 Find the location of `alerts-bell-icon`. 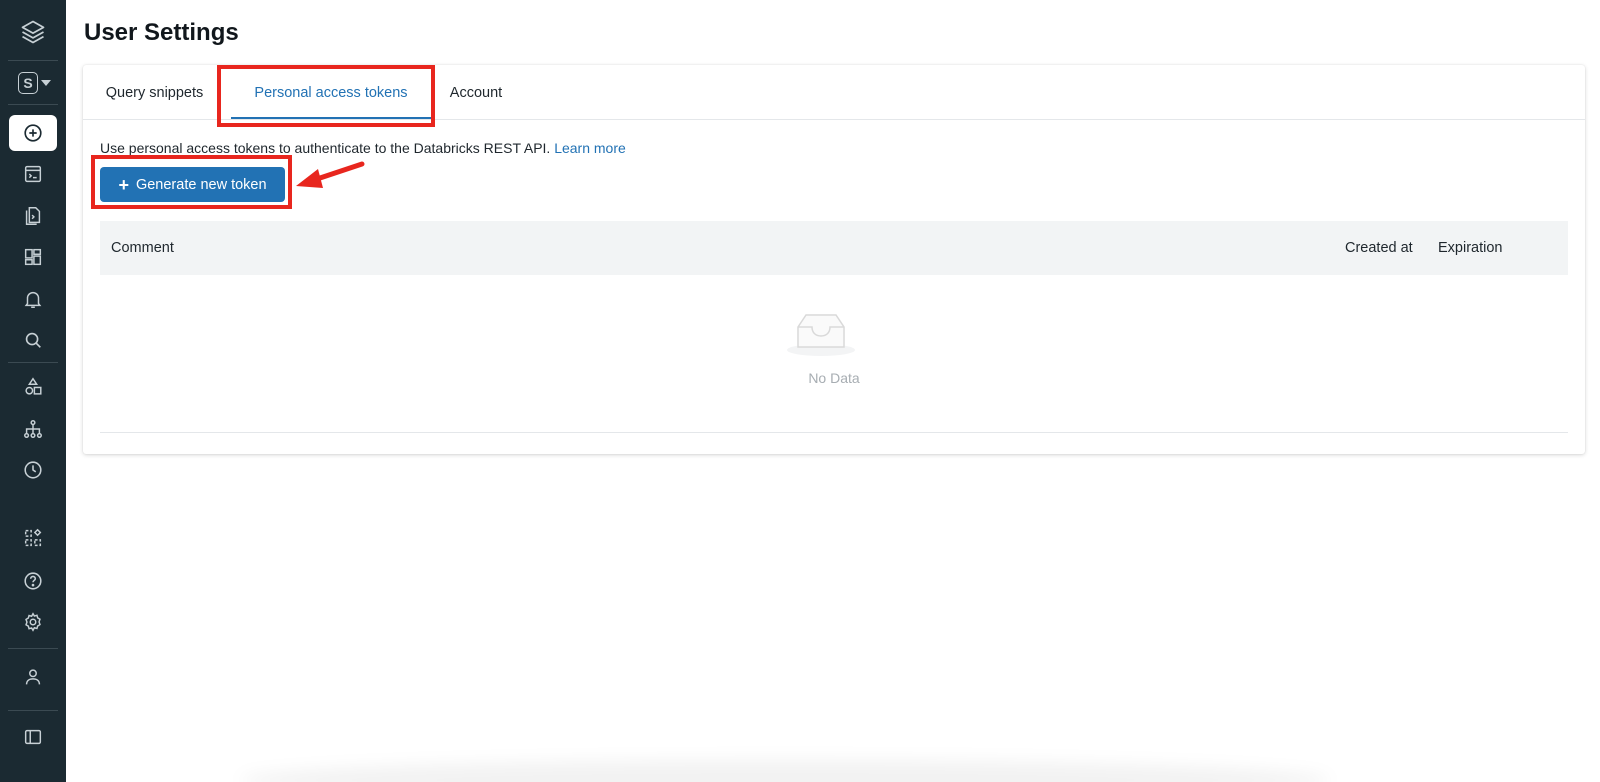

alerts-bell-icon is located at coordinates (33, 299).